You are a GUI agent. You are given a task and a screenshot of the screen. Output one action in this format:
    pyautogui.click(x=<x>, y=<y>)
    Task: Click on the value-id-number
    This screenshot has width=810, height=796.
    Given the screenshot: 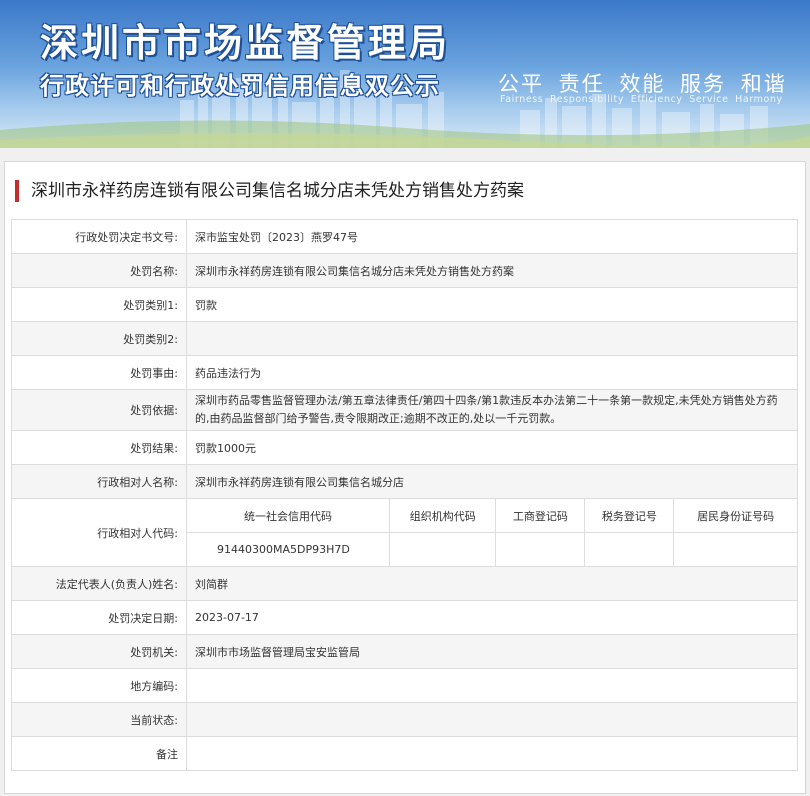 What is the action you would take?
    pyautogui.click(x=735, y=549)
    